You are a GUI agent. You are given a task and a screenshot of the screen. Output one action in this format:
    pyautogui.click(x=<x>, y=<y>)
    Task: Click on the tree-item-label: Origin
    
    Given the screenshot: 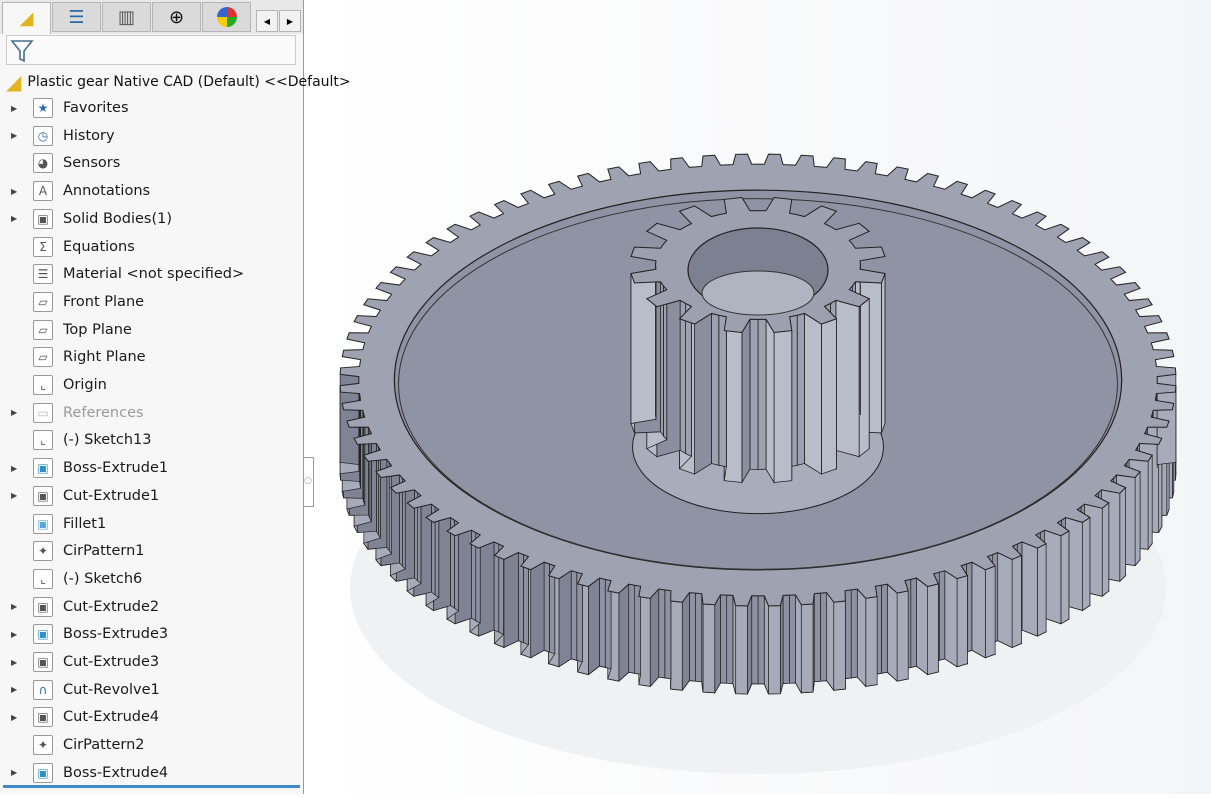 What is the action you would take?
    pyautogui.click(x=85, y=385)
    